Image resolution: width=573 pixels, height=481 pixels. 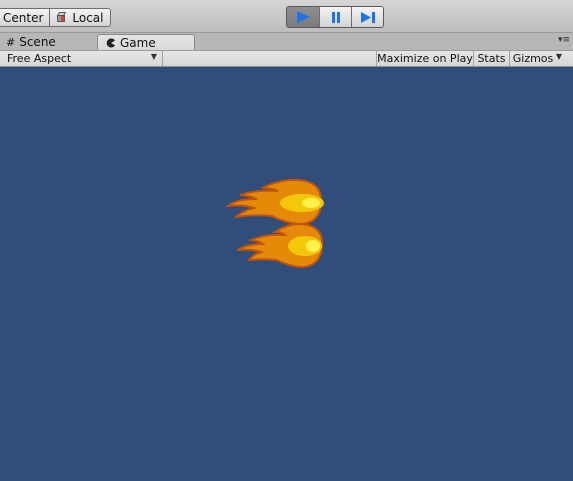 What do you see at coordinates (564, 40) in the screenshot?
I see `tab-menu-icon: ▾≡` at bounding box center [564, 40].